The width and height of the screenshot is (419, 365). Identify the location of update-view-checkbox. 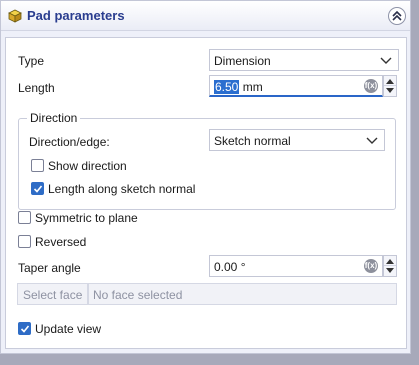
(24, 328).